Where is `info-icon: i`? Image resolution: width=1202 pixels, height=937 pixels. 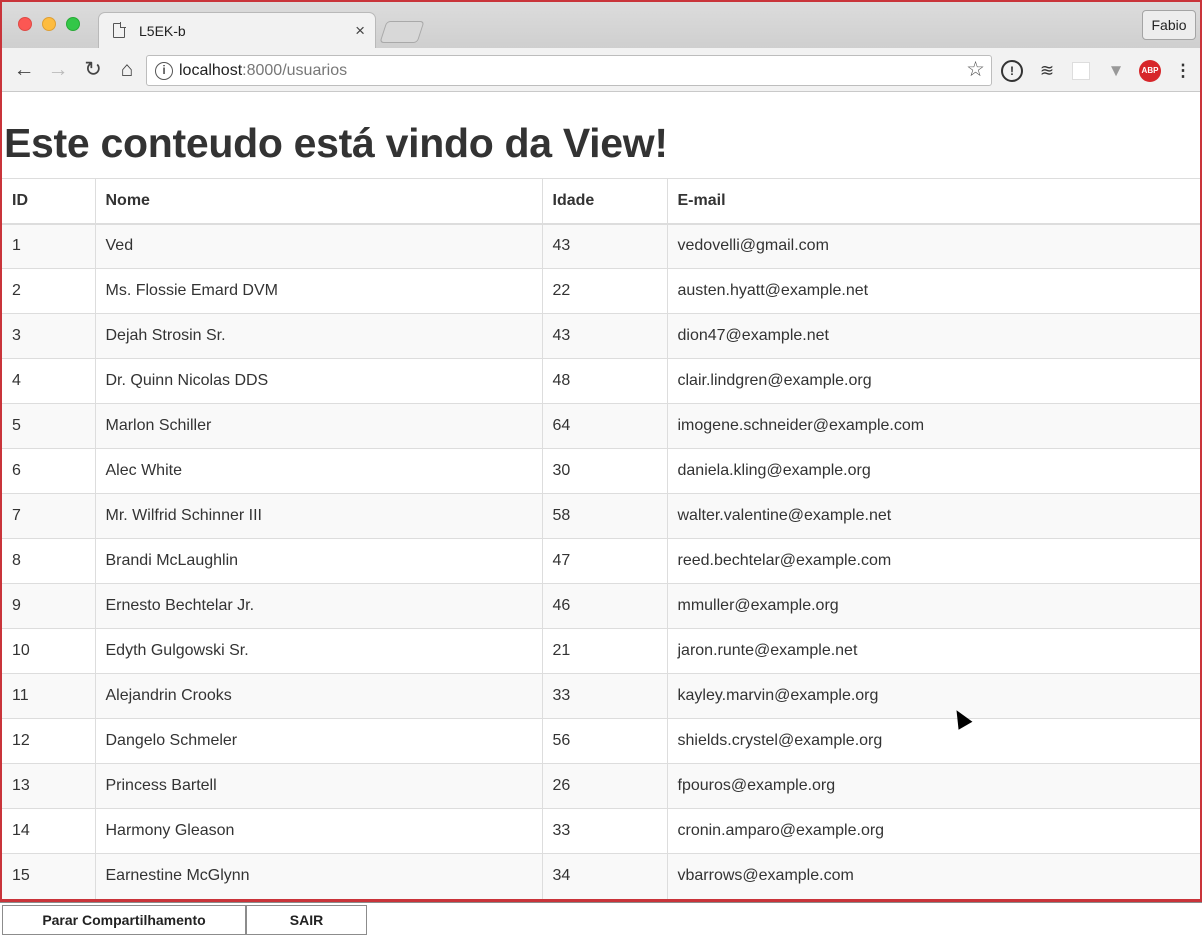
info-icon: i is located at coordinates (164, 71).